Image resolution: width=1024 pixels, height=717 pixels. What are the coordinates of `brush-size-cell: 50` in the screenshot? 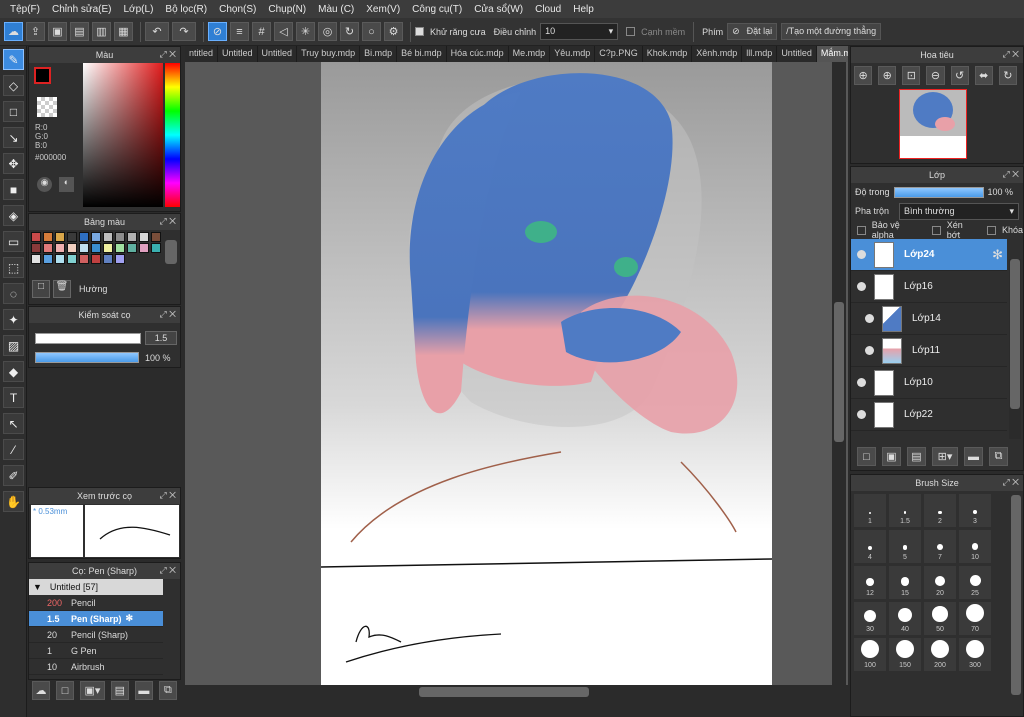 It's located at (940, 618).